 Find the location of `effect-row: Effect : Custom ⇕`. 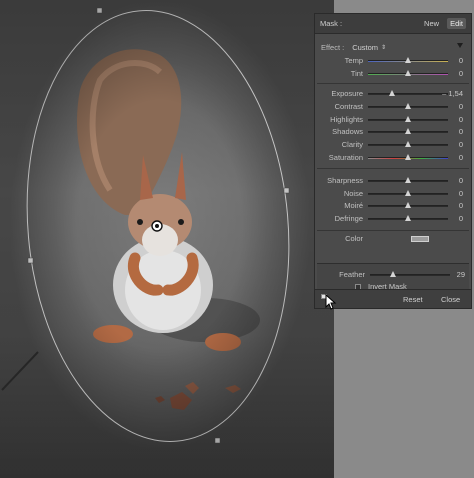

effect-row: Effect : Custom ⇕ is located at coordinates (393, 47).